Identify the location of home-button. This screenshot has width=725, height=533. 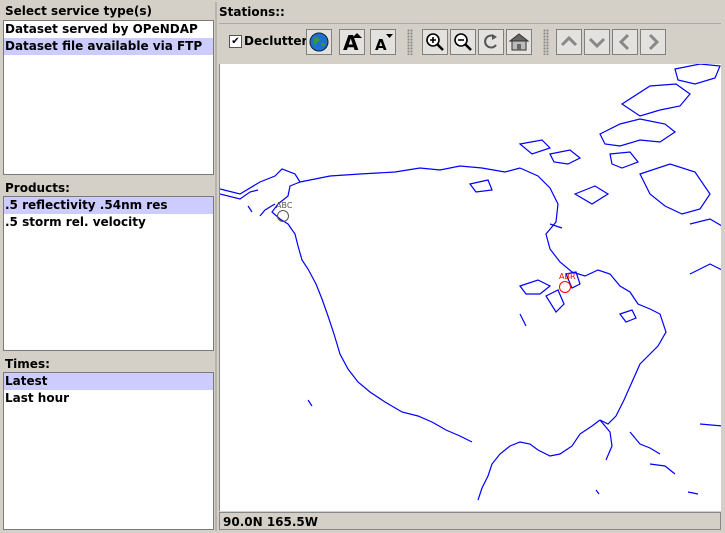
(519, 42).